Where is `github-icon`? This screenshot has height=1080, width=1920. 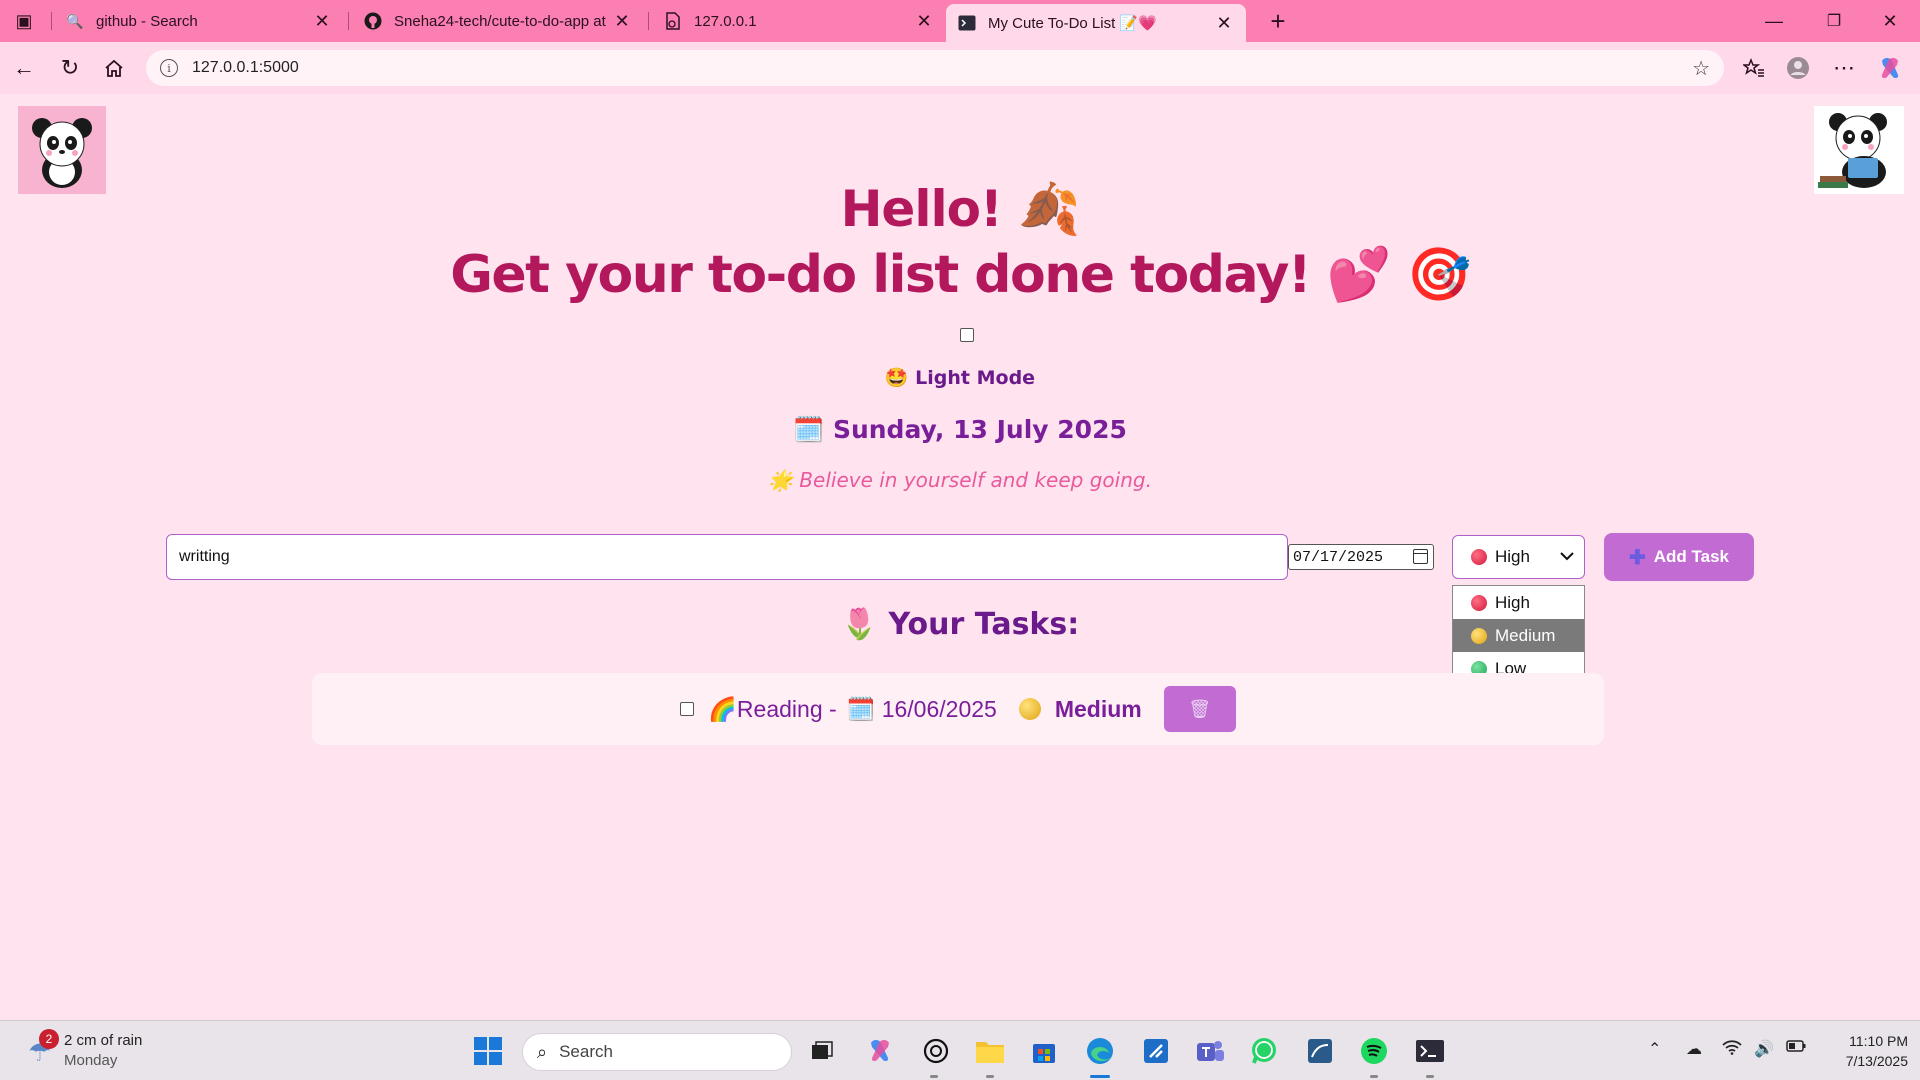 github-icon is located at coordinates (373, 21).